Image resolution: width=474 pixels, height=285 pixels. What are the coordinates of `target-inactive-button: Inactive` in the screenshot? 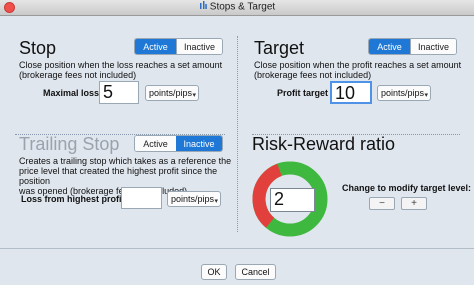 It's located at (433, 46).